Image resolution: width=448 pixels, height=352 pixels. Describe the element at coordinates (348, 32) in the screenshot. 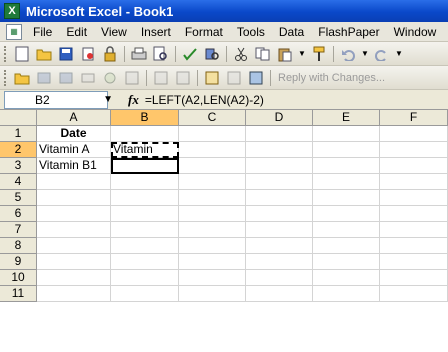

I see `menu-flashpaper: FlashPaper` at that location.